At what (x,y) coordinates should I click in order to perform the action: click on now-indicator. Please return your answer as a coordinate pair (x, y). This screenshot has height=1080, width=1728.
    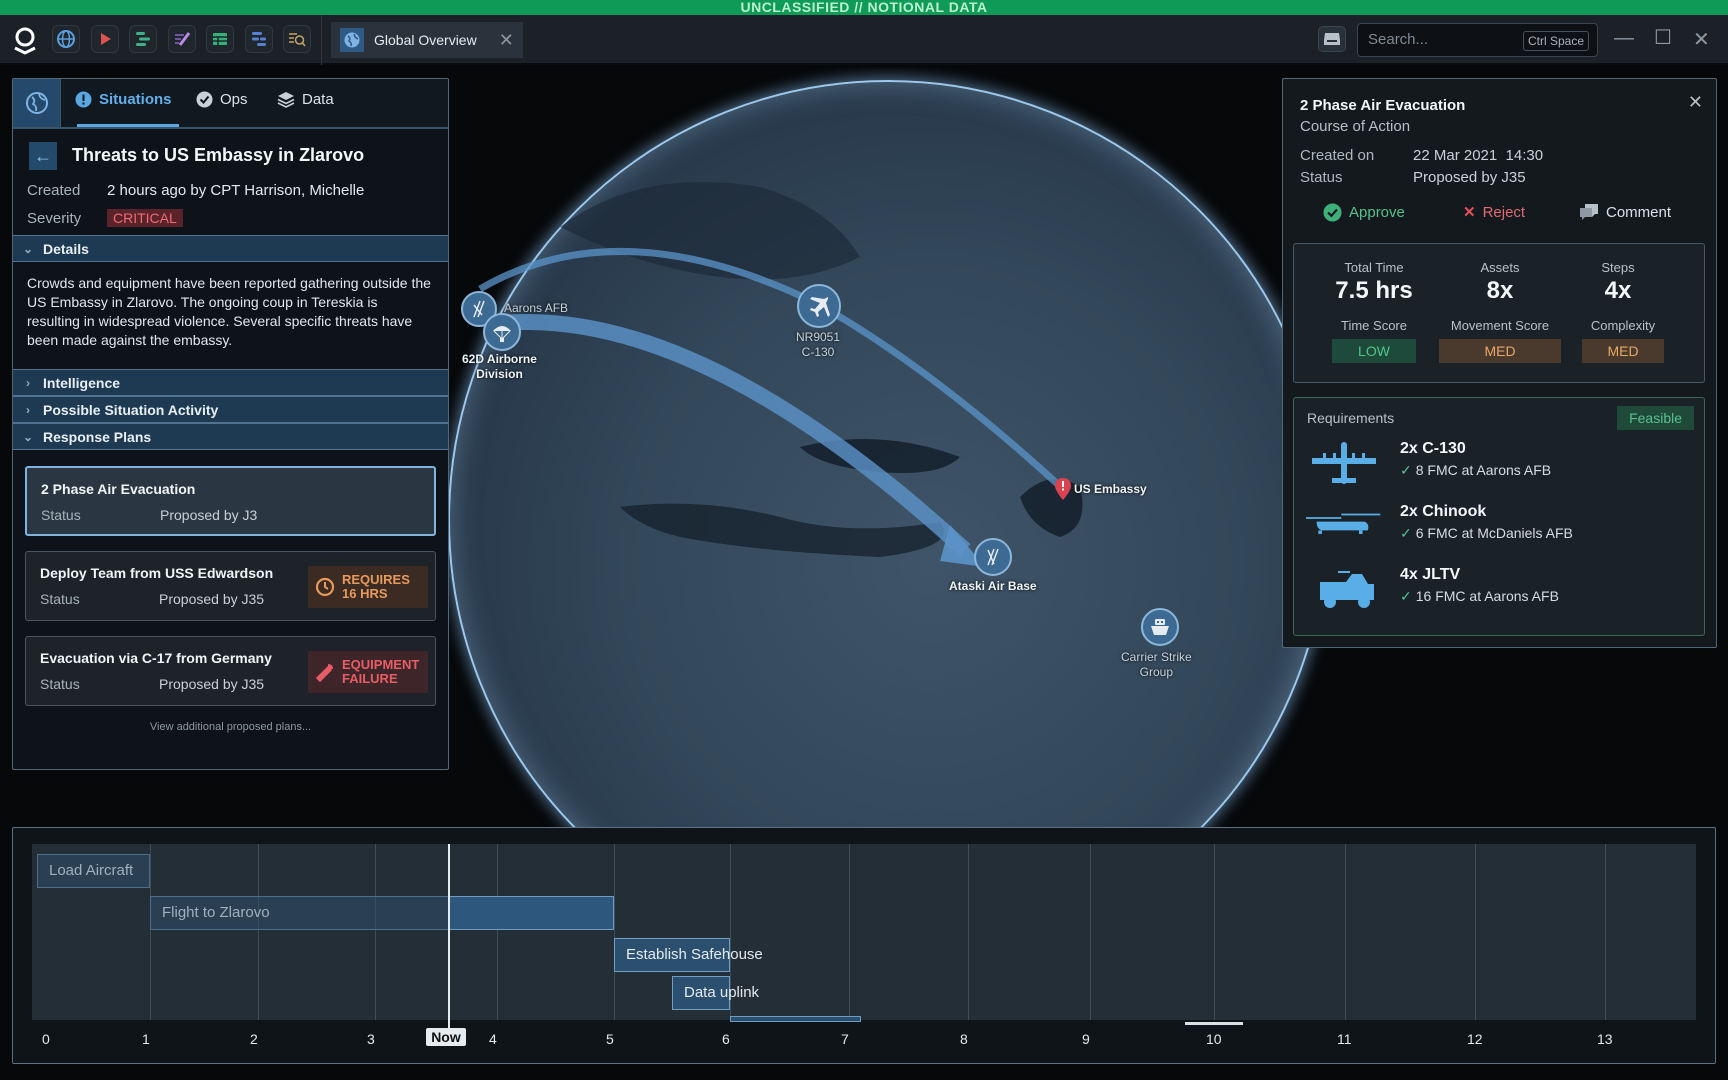
    Looking at the image, I should click on (449, 944).